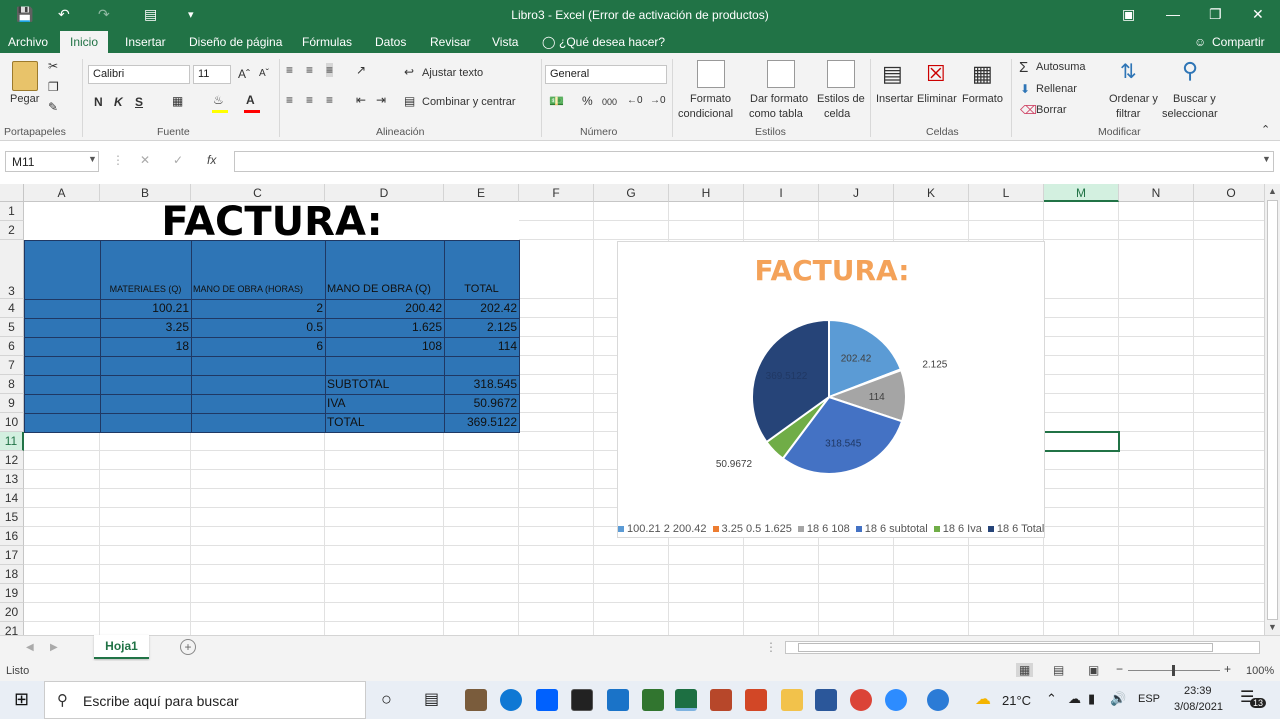  What do you see at coordinates (936, 74) in the screenshot?
I see `delete-cells-icon: ☒` at bounding box center [936, 74].